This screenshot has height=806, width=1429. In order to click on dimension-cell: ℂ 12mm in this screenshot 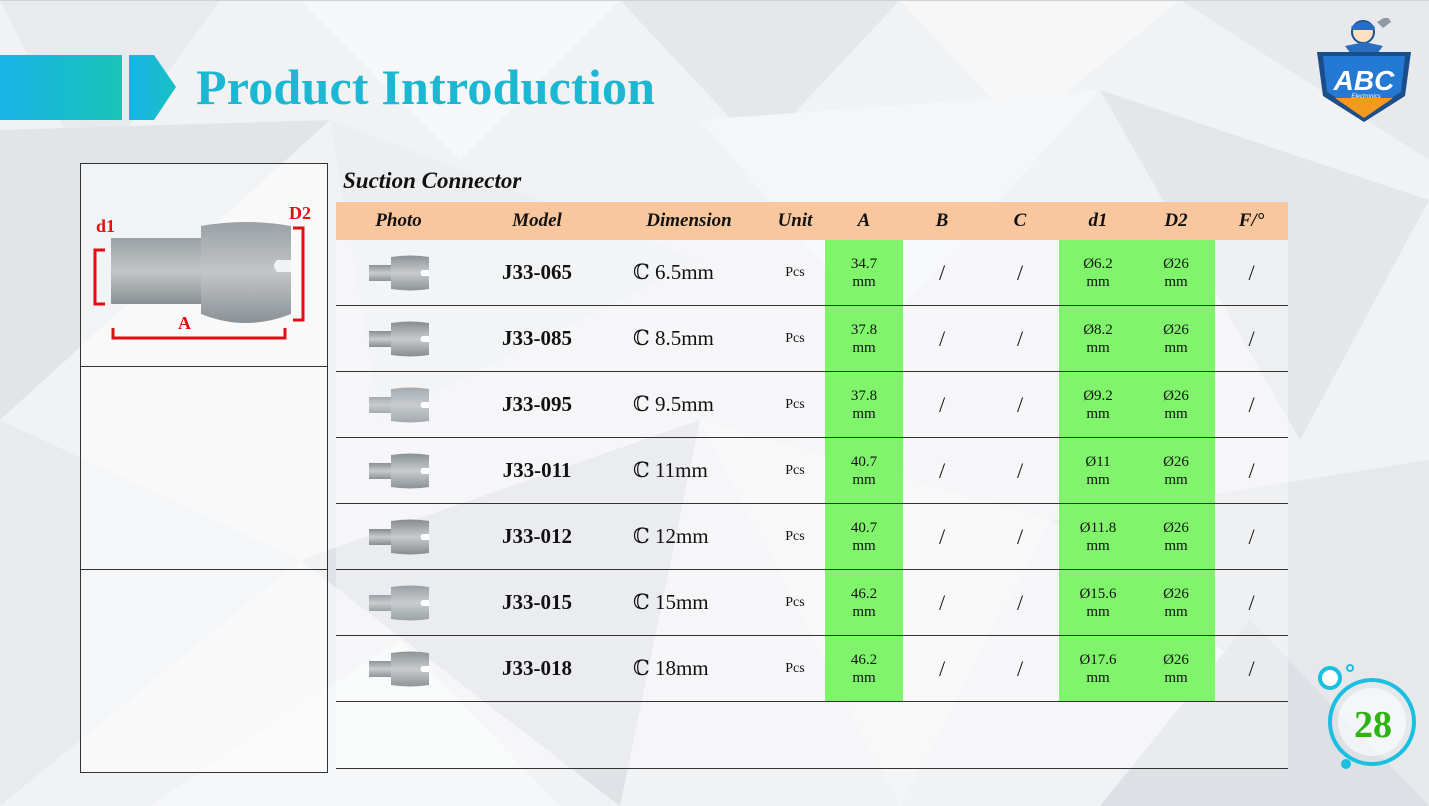, I will do `click(689, 536)`.